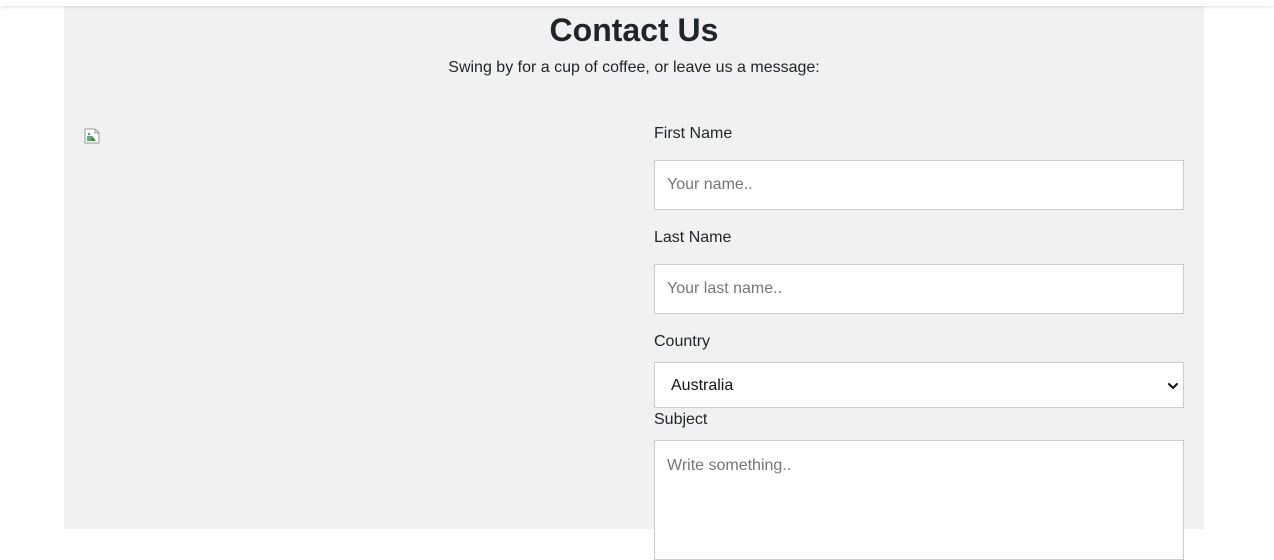 The image size is (1274, 560). Describe the element at coordinates (702, 385) in the screenshot. I see `country-select-value: Australia` at that location.